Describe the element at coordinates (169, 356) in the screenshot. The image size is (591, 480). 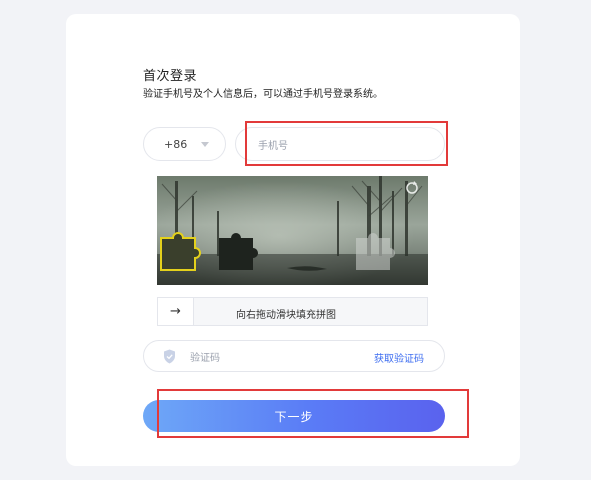
I see `shield-icon` at that location.